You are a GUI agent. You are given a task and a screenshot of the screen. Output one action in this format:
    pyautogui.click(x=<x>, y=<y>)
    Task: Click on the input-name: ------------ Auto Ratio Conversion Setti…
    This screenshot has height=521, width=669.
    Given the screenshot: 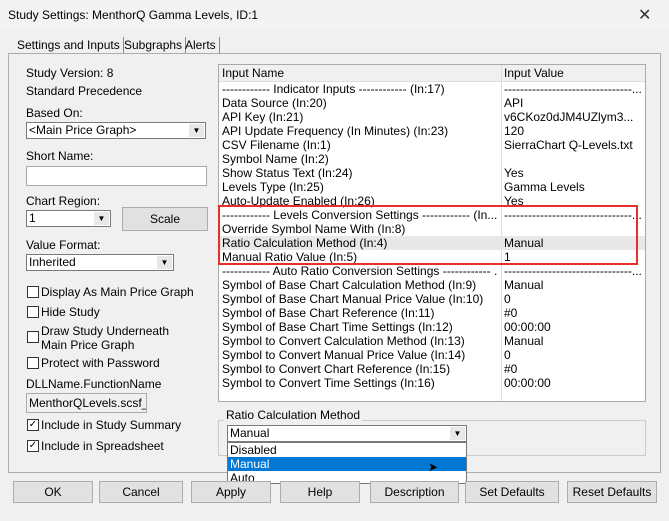 What is the action you would take?
    pyautogui.click(x=359, y=271)
    